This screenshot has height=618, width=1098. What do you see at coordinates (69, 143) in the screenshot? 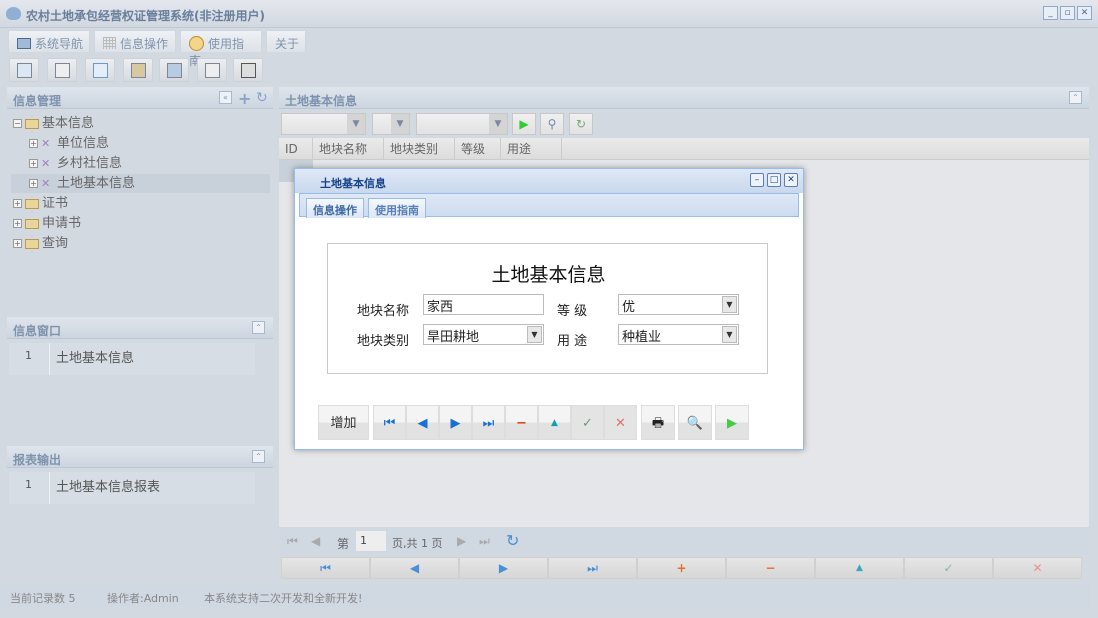
I see `tree-node-unit: + ✕ 单位信息` at bounding box center [69, 143].